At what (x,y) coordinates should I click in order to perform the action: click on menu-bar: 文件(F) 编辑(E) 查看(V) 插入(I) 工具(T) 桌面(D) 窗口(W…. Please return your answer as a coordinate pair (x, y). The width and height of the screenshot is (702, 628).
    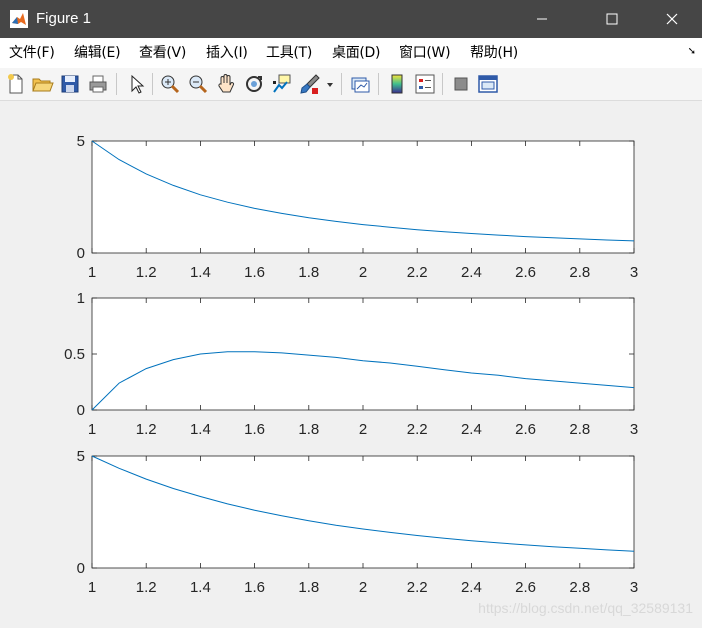
    Looking at the image, I should click on (351, 53).